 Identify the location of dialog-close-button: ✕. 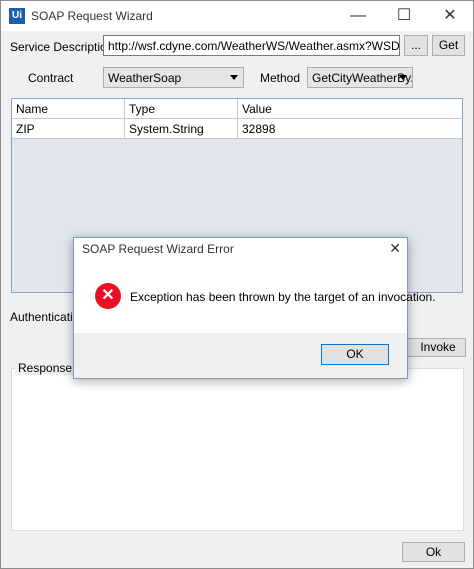
(395, 248).